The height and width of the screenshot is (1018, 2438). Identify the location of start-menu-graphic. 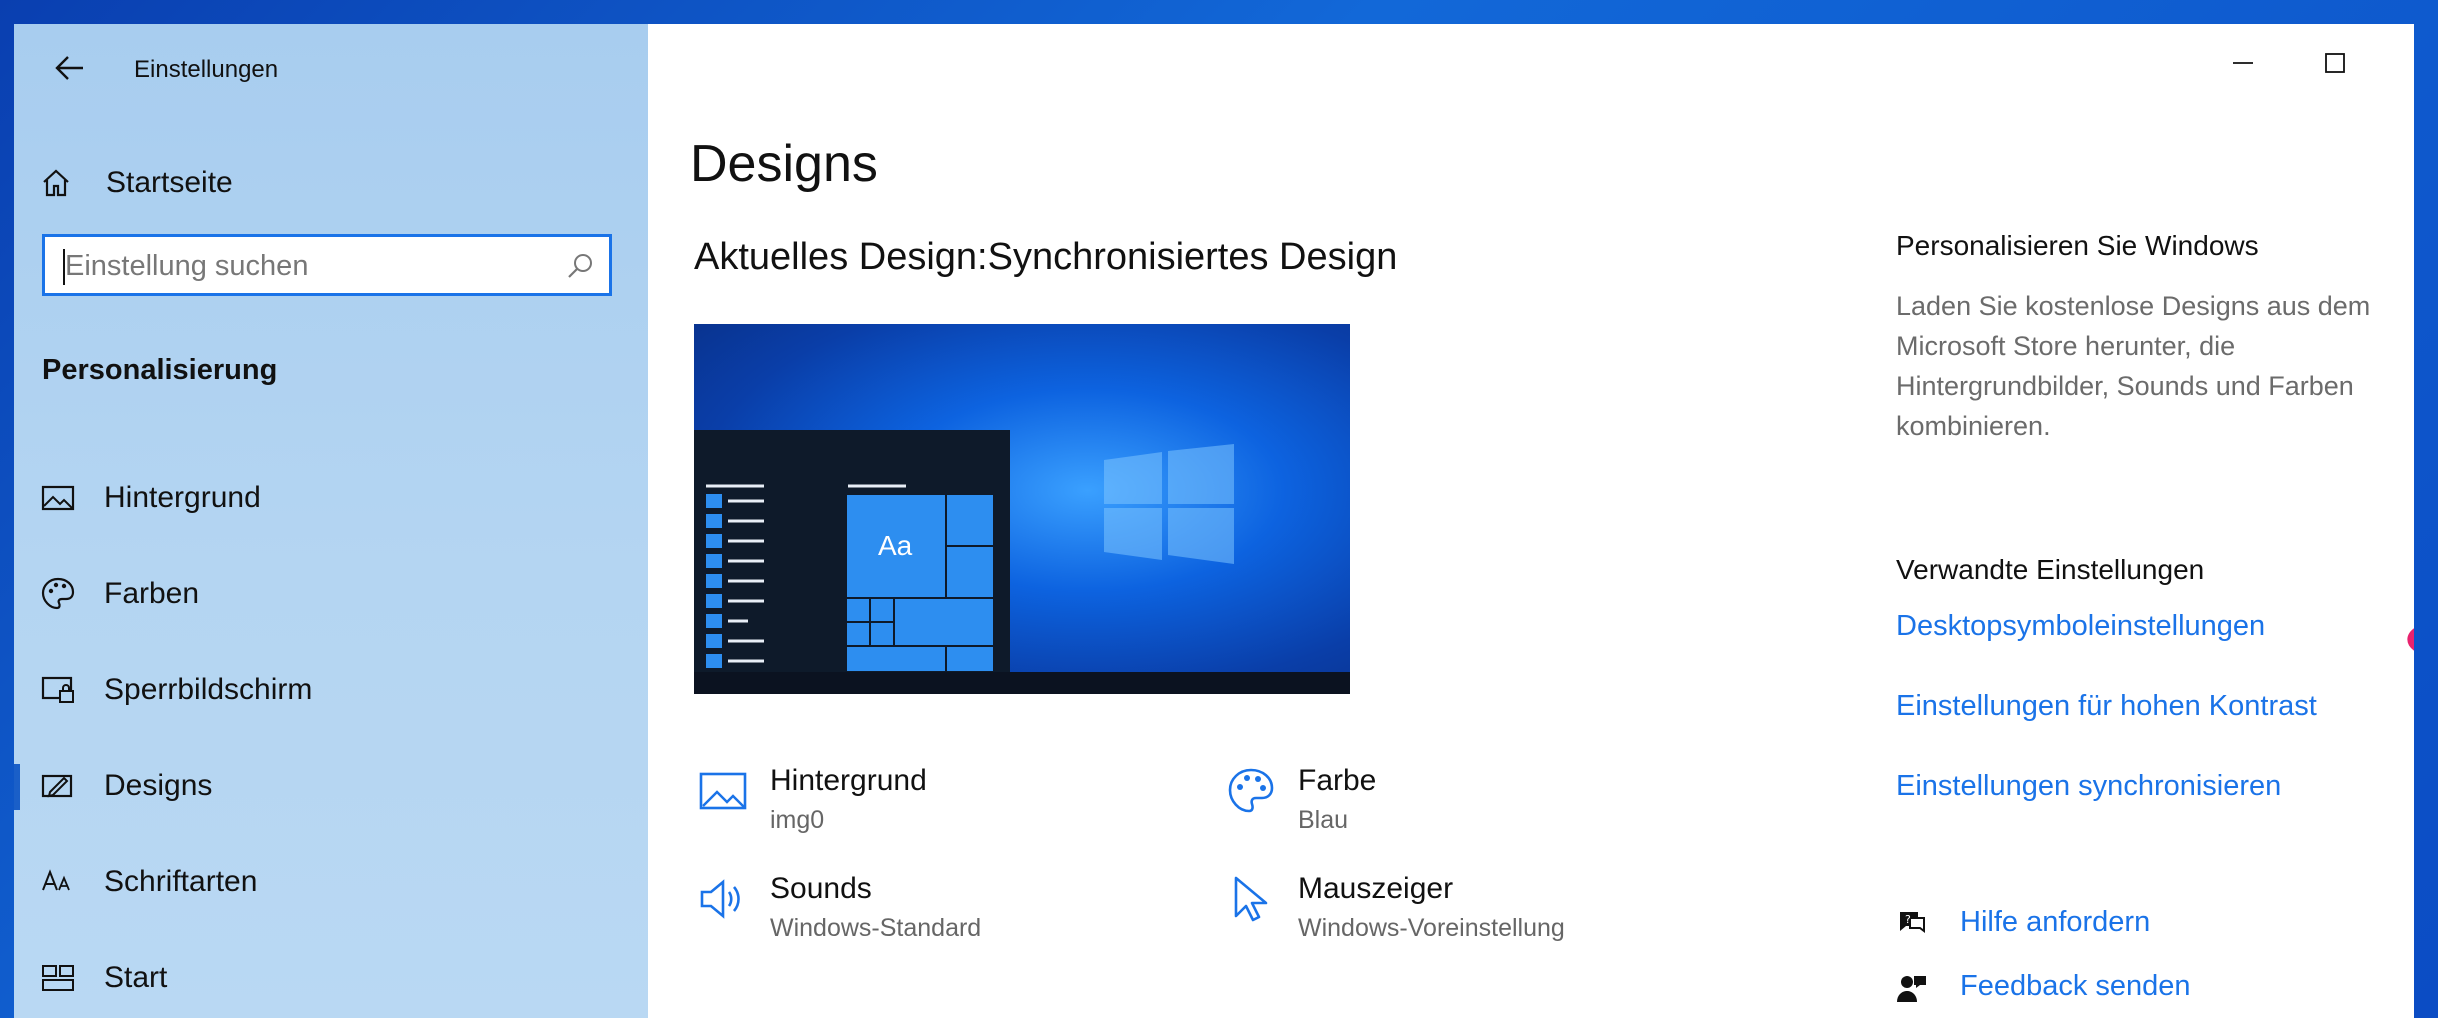
(850, 578).